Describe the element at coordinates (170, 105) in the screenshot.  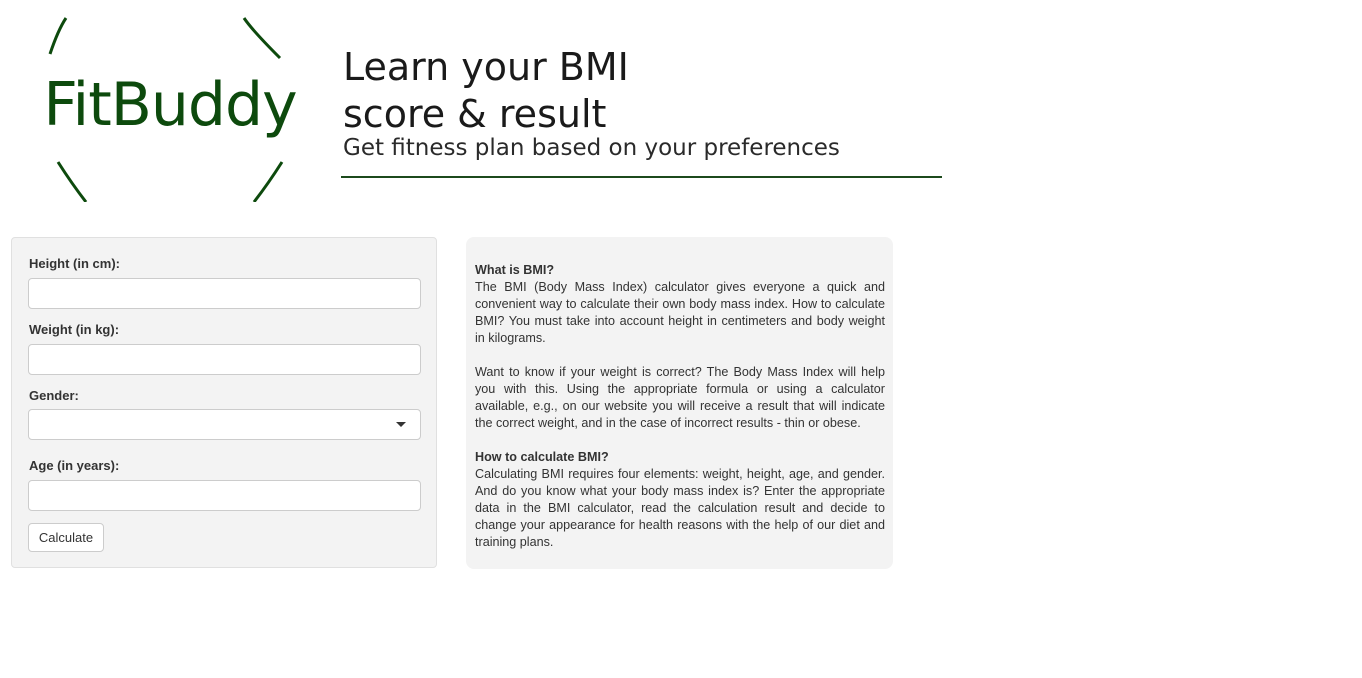
I see `logo-text: FitBuddy` at that location.